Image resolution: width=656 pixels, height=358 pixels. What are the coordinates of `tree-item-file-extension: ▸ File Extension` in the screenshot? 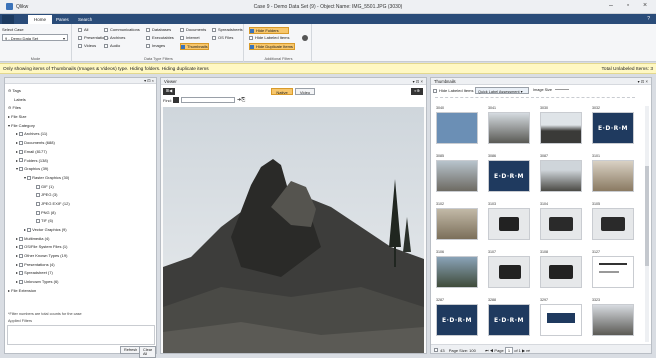 It's located at (82, 292).